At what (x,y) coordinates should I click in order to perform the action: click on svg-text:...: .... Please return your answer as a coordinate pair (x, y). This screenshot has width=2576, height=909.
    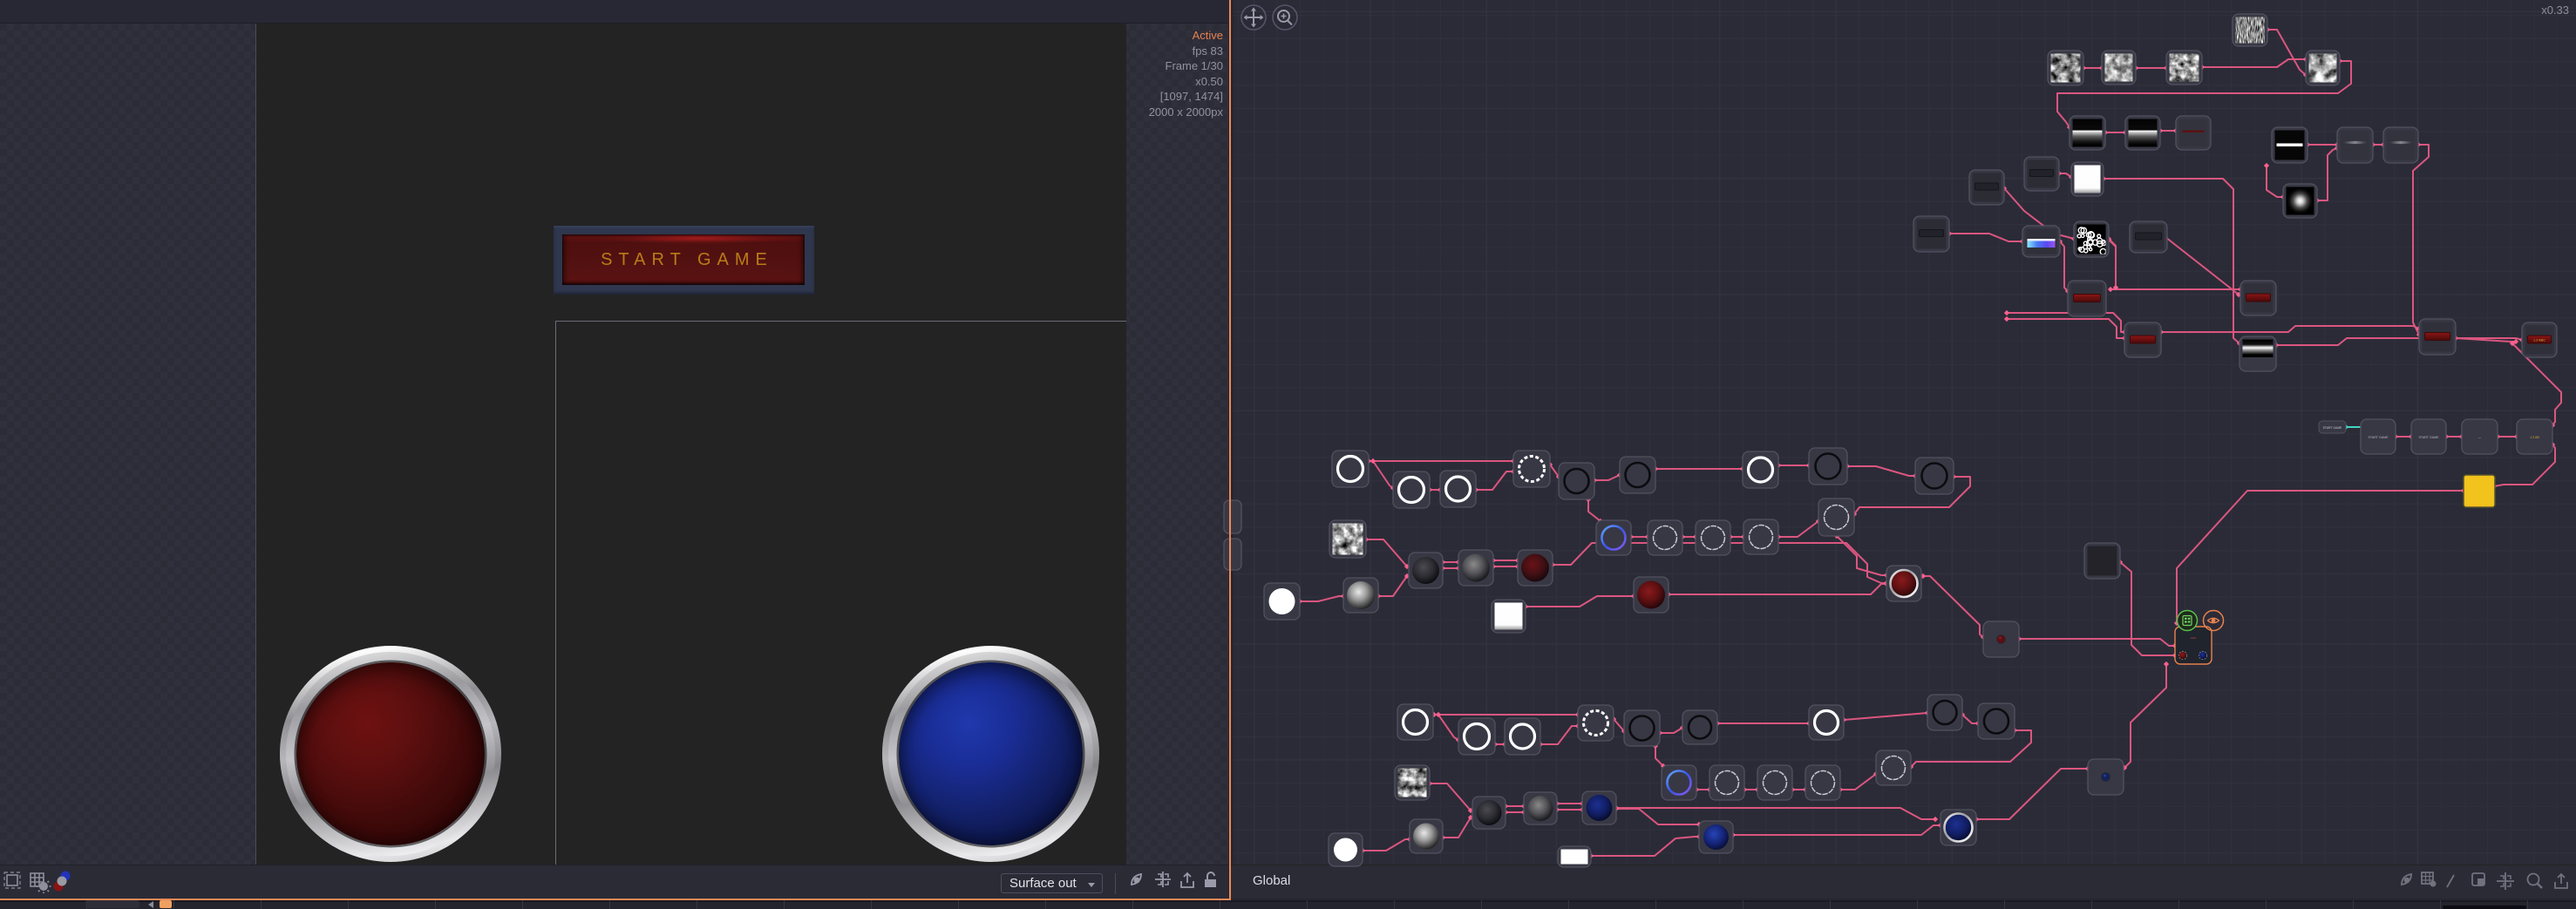
    Looking at the image, I should click on (2479, 437).